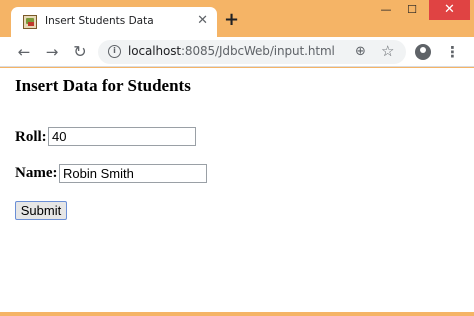  Describe the element at coordinates (103, 85) in the screenshot. I see `page-title: Insert Data for Students` at that location.